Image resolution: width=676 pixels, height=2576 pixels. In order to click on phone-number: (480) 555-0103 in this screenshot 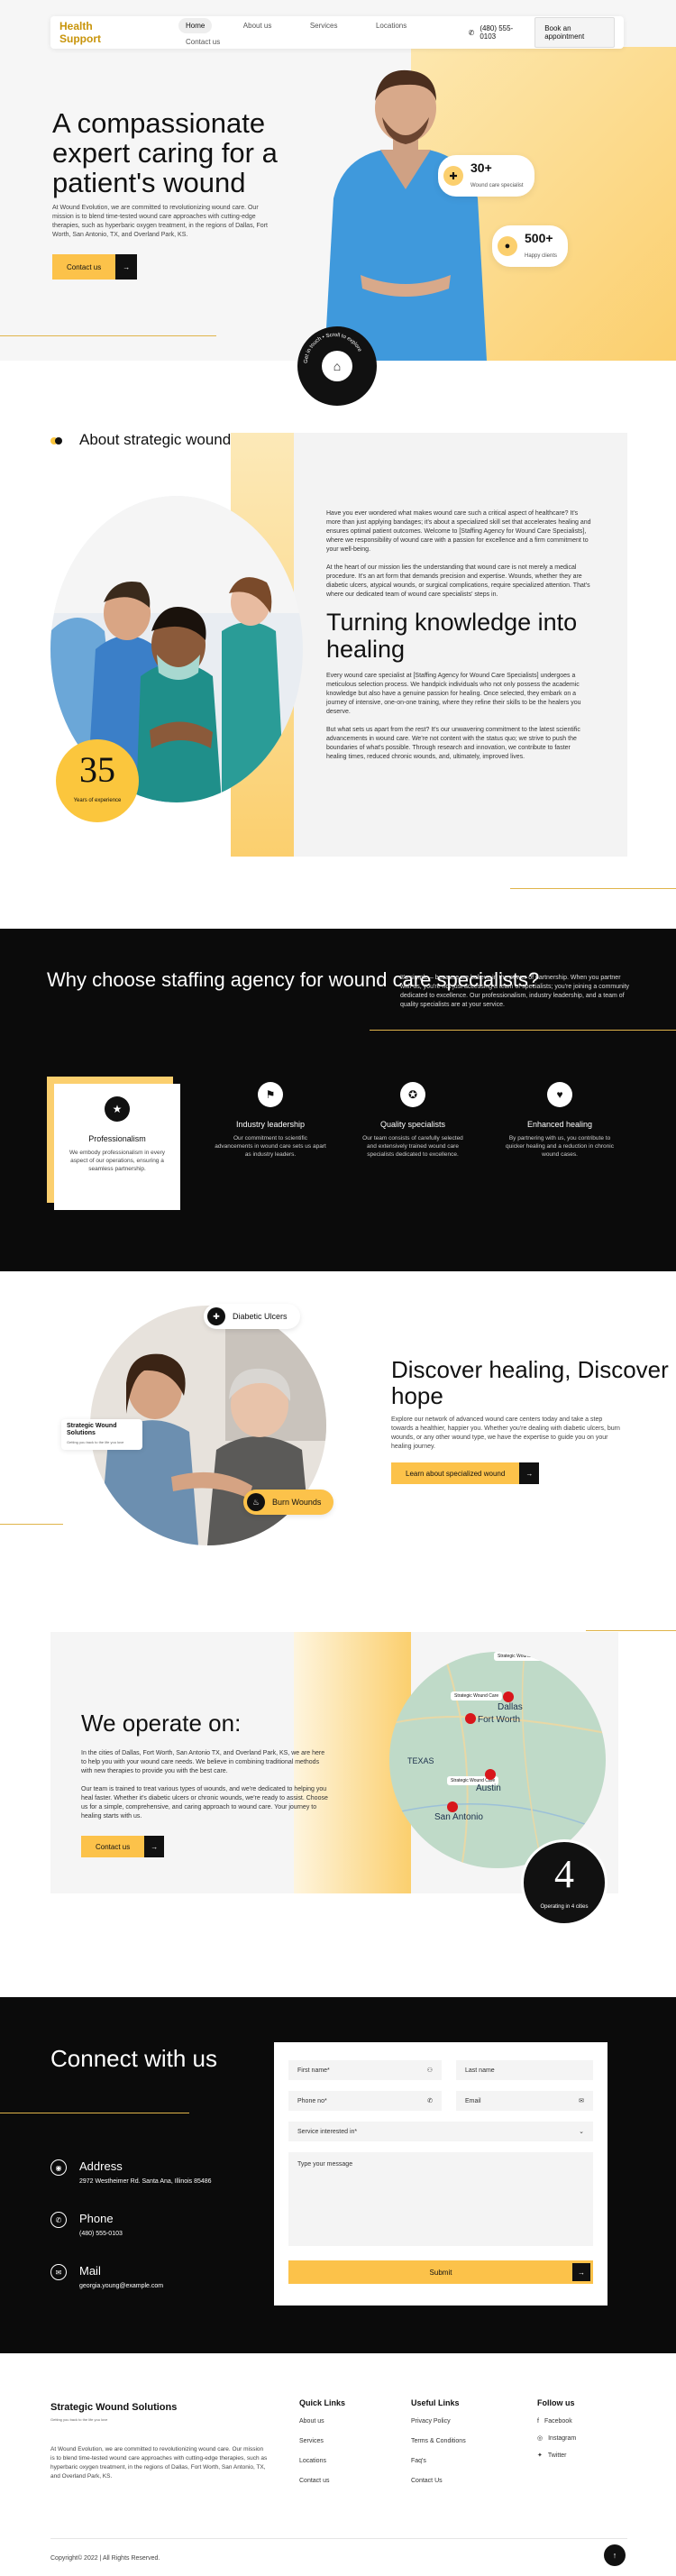, I will do `click(497, 32)`.